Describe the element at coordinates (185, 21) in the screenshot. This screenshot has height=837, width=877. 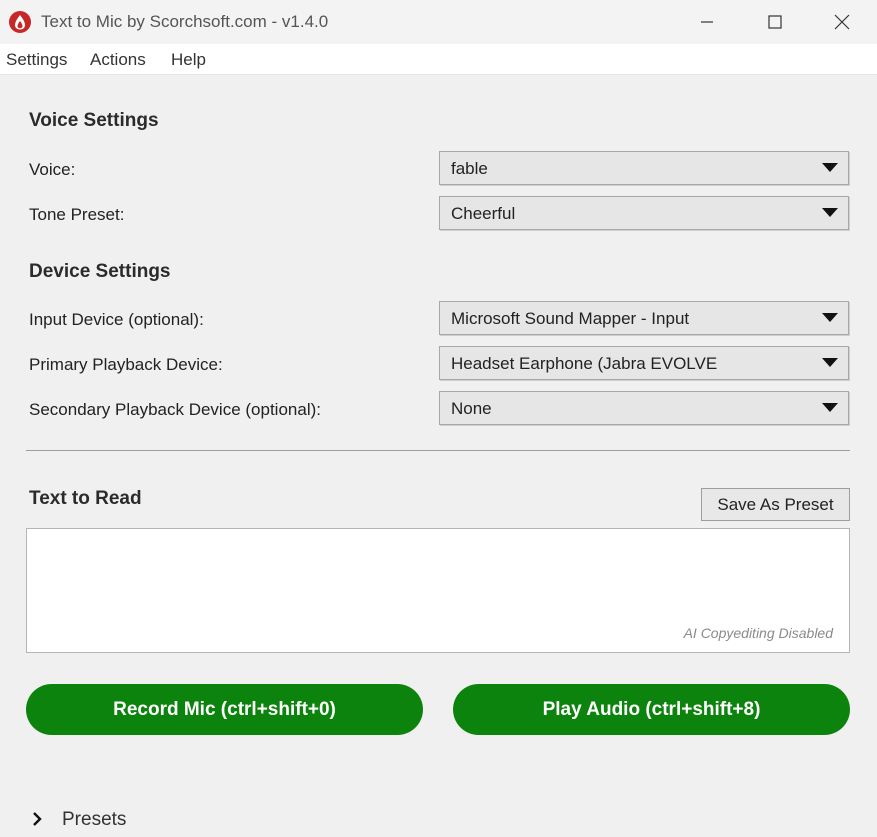
I see `window-title: Text to Mic by Scorchsoft.com - v1.4.0` at that location.